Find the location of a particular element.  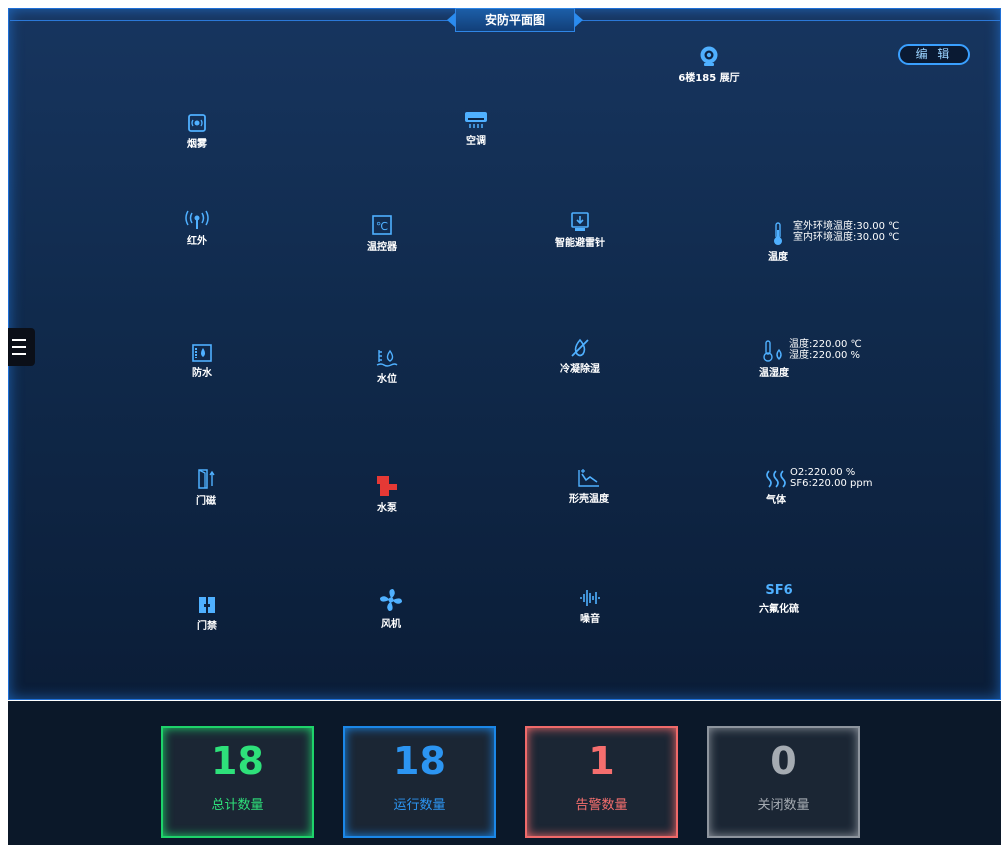

camera-device: 6楼185 展厅 is located at coordinates (709, 64).